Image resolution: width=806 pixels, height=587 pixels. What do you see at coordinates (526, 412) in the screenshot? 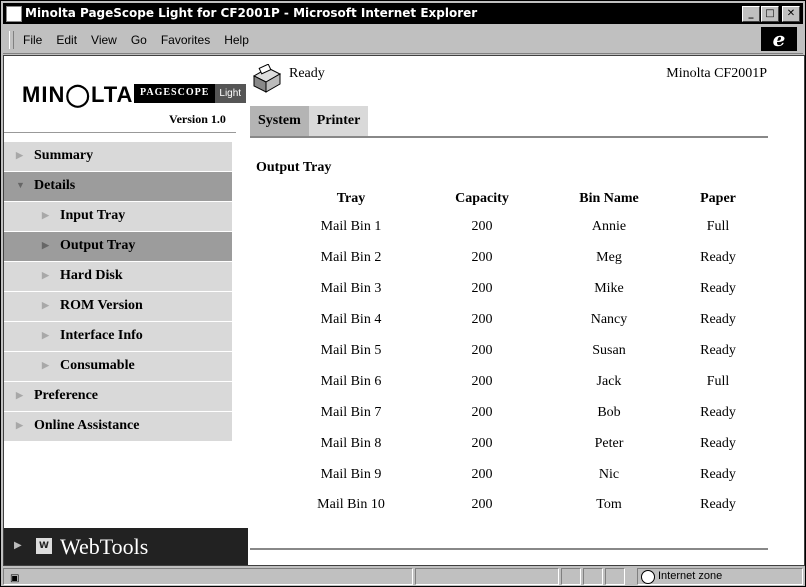
I see `table-row: Mail Bin 7 200 Bob Ready` at bounding box center [526, 412].